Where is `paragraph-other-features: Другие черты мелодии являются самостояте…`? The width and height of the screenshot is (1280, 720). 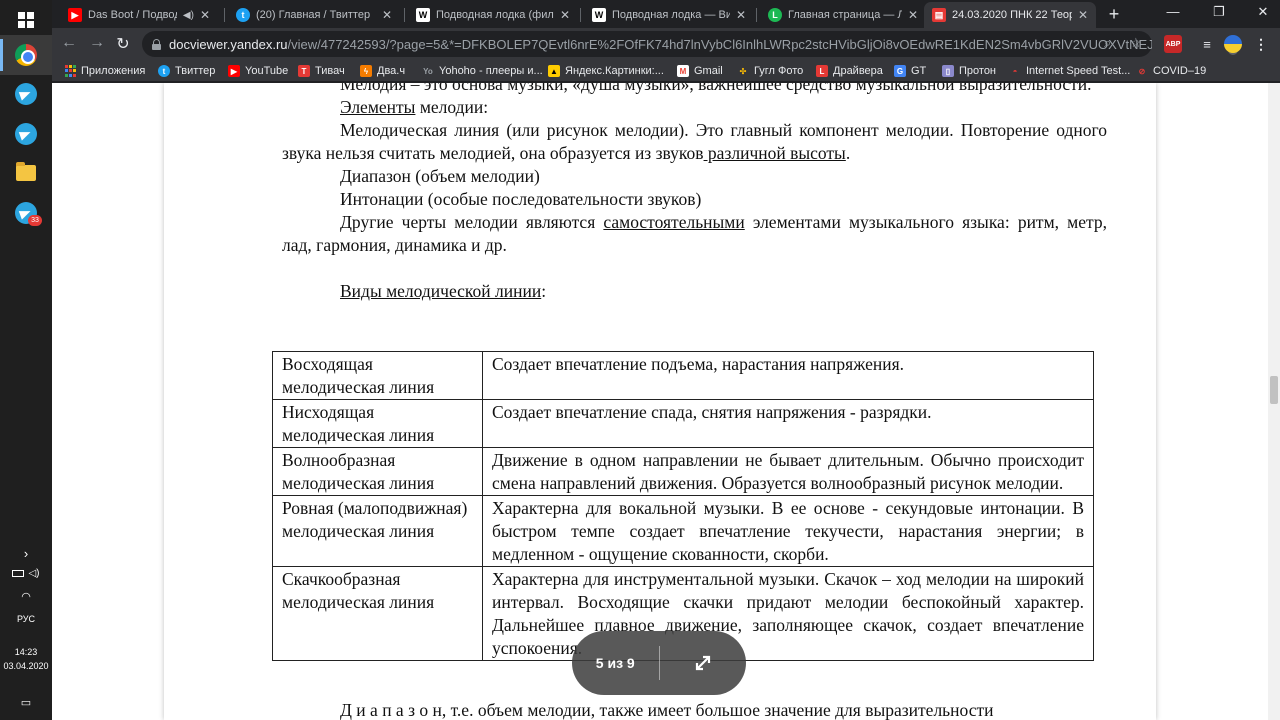
paragraph-other-features: Другие черты мелодии являются самостояте… is located at coordinates (694, 233).